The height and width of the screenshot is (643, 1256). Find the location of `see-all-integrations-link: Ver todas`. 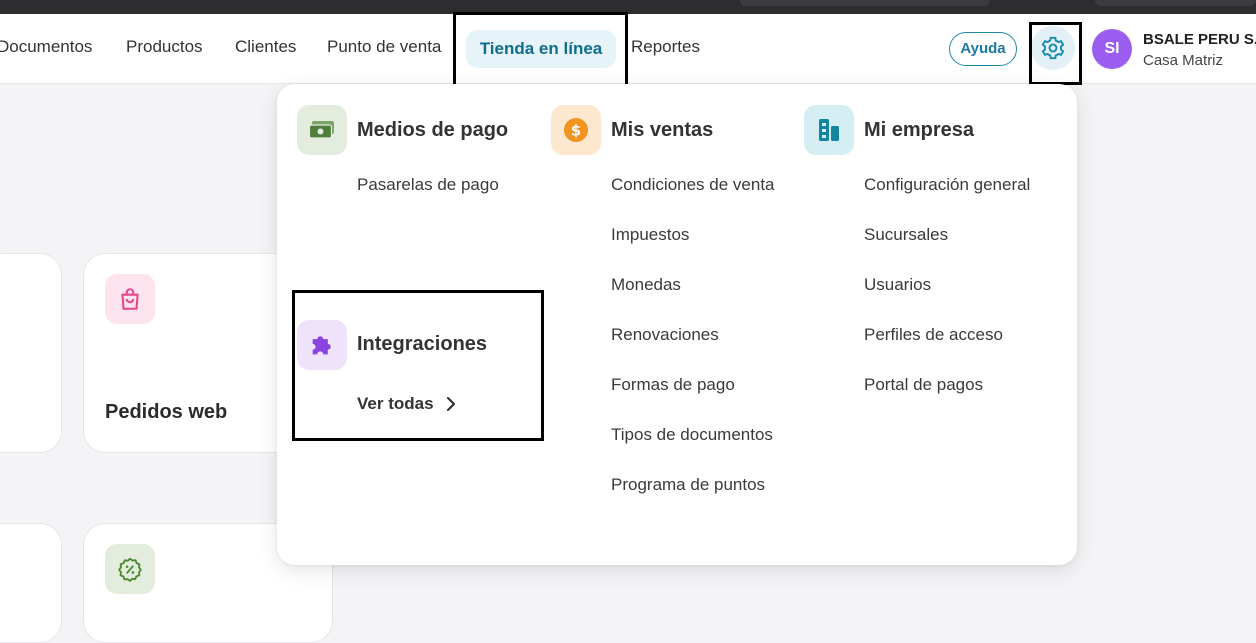

see-all-integrations-link: Ver todas is located at coordinates (406, 404).